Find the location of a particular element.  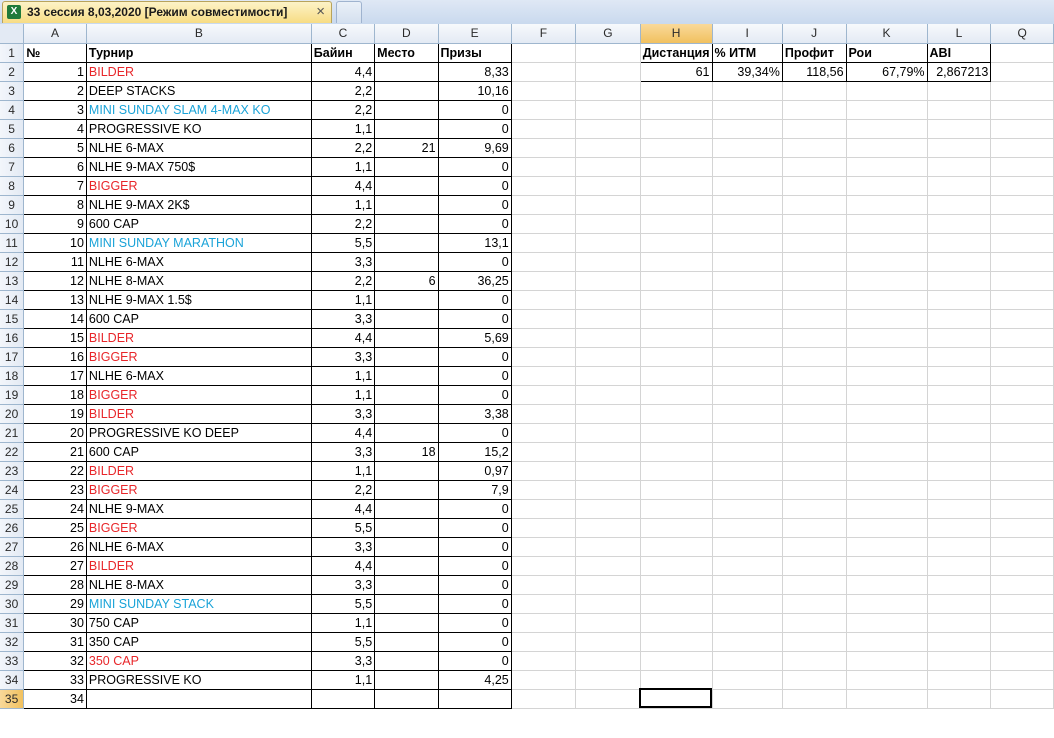

cell: 13,1 is located at coordinates (474, 242).